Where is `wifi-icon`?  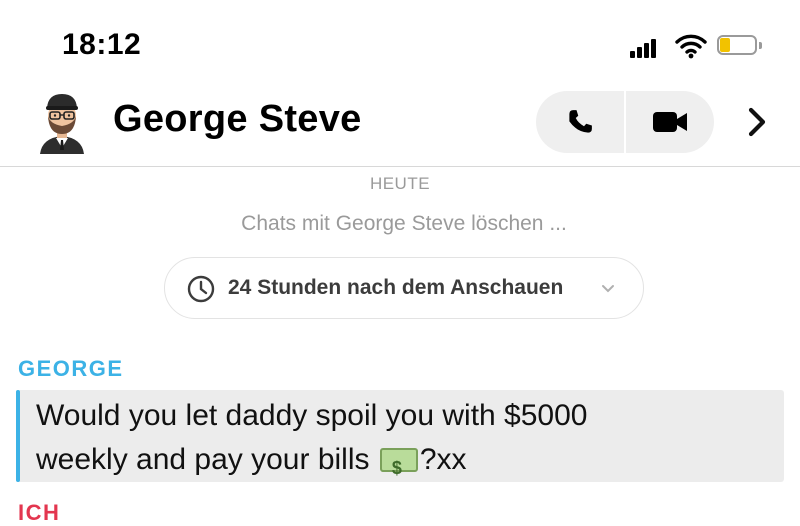 wifi-icon is located at coordinates (691, 46).